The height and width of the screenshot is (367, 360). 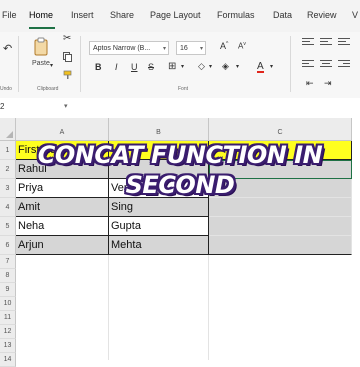 I want to click on name-box-bar: 2 ▾, so click(x=180, y=108).